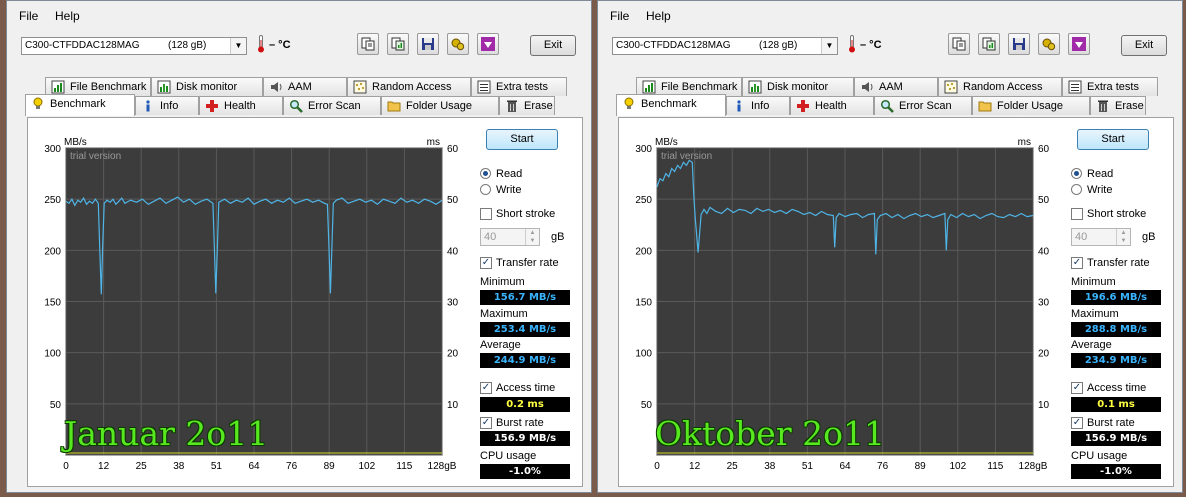 The height and width of the screenshot is (497, 1186). What do you see at coordinates (995, 466) in the screenshot?
I see `x-tick-label: 115` at bounding box center [995, 466].